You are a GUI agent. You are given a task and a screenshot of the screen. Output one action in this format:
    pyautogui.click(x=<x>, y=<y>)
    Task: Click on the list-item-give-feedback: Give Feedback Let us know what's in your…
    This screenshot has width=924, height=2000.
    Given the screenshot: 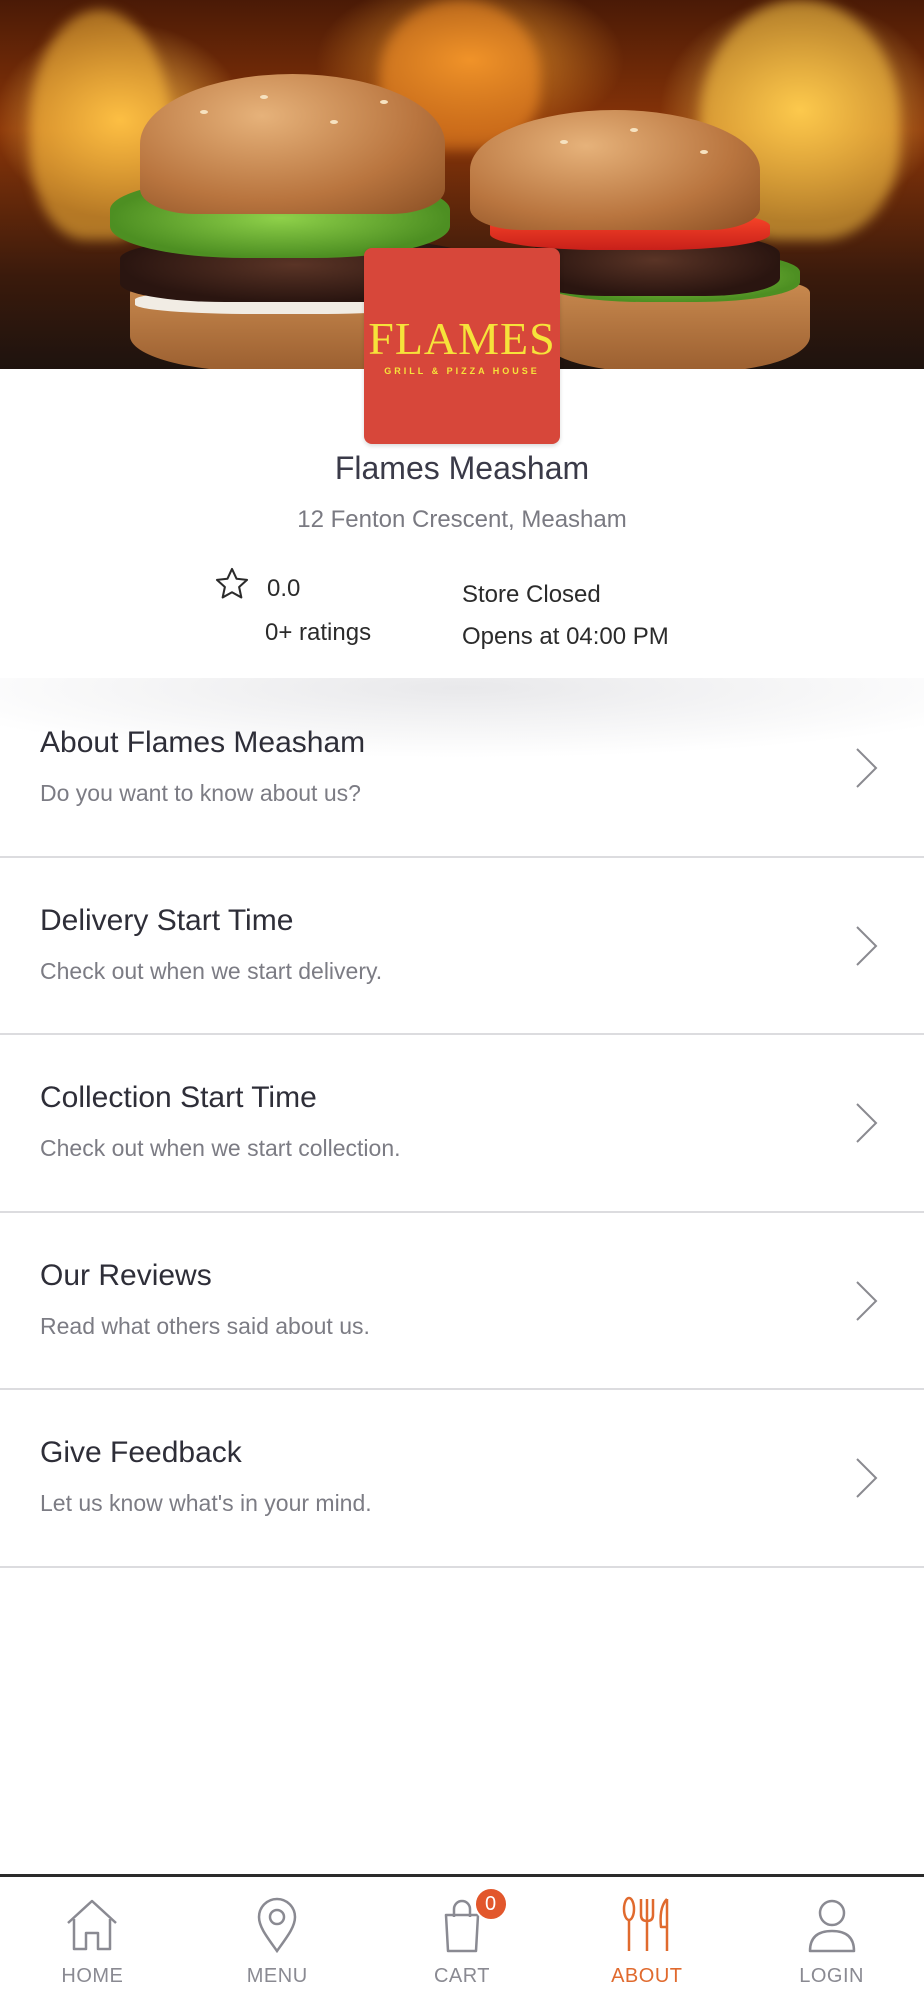 What is the action you would take?
    pyautogui.click(x=462, y=1479)
    